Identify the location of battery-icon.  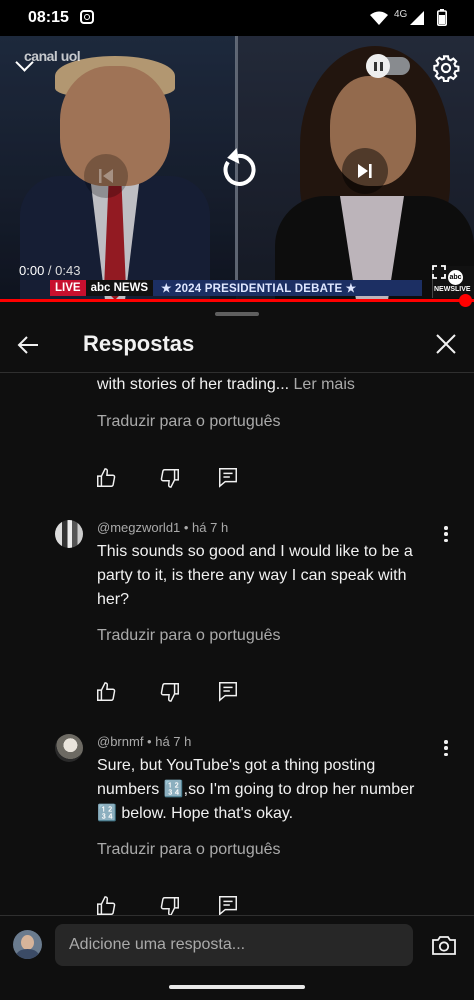
(442, 17).